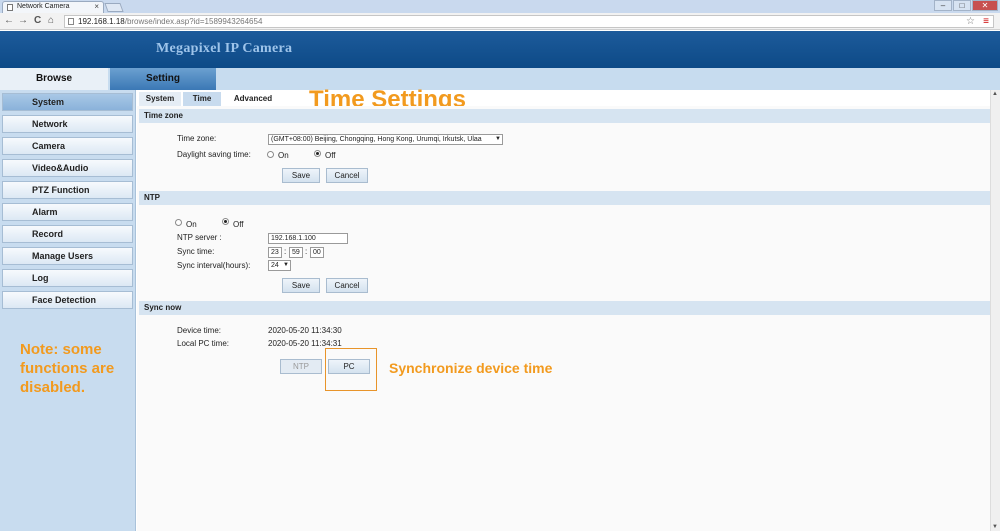 This screenshot has width=1000, height=531. What do you see at coordinates (253, 99) in the screenshot?
I see `subtab-advanced: Advanced` at bounding box center [253, 99].